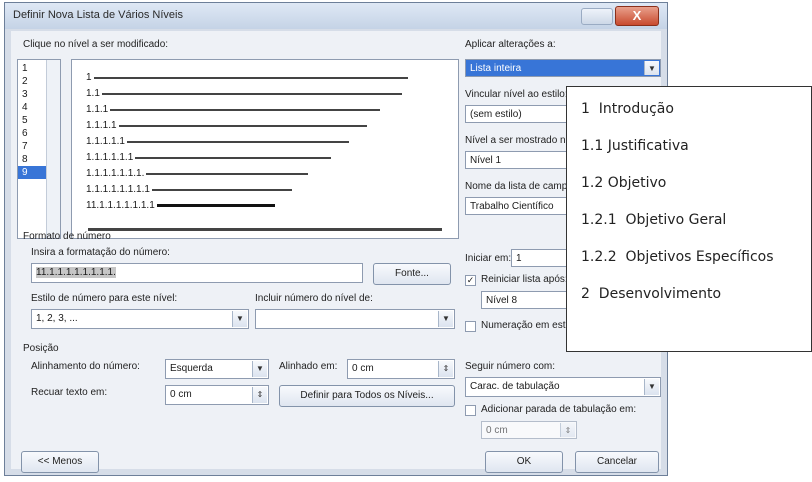  What do you see at coordinates (93, 93) in the screenshot?
I see `preview-row-number: 1.1` at bounding box center [93, 93].